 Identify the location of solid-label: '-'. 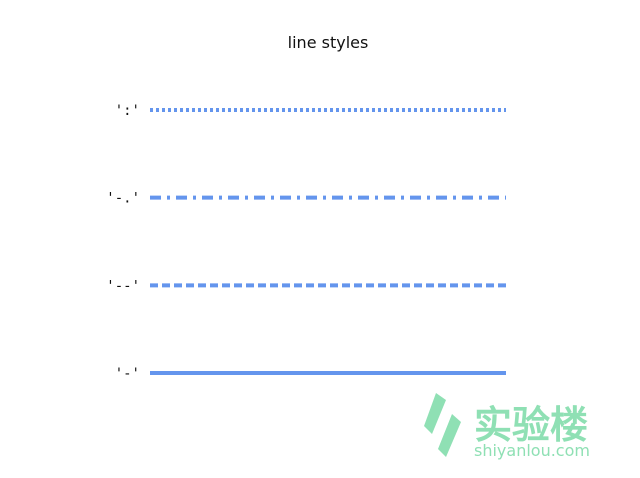
(127, 374).